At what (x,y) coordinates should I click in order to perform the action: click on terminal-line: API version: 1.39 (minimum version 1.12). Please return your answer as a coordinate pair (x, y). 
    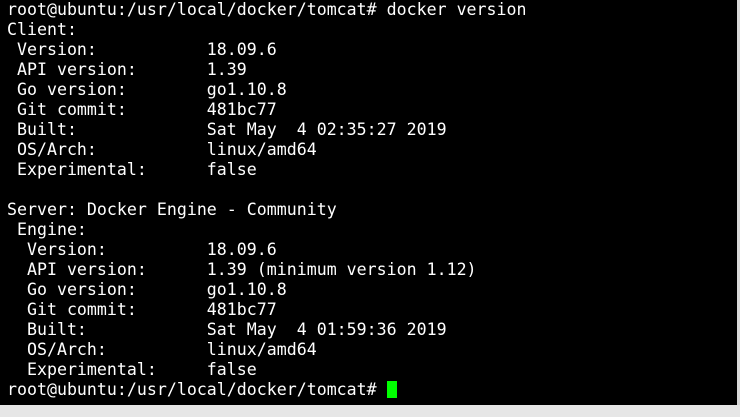
    Looking at the image, I should click on (242, 269).